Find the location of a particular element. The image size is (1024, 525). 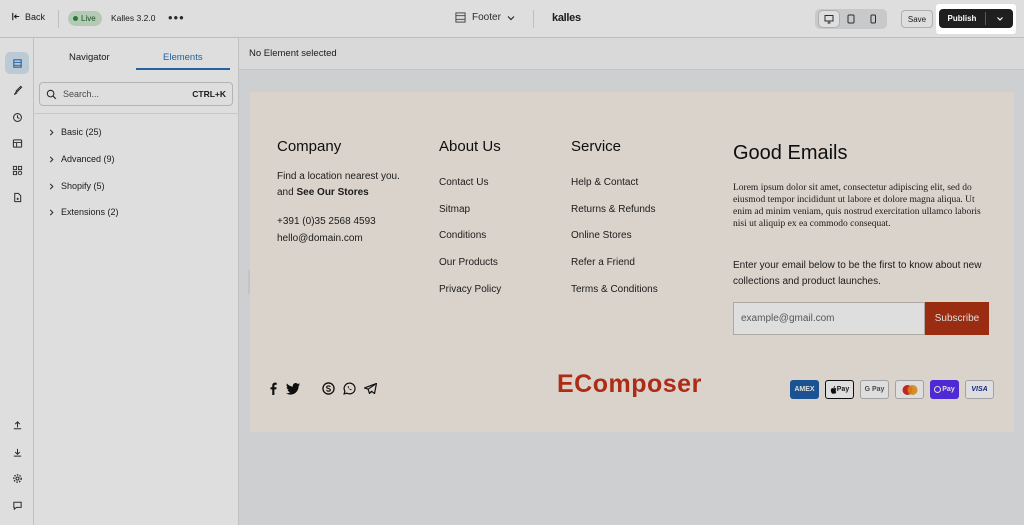

category-shopify: Shopify (5) is located at coordinates (76, 186).